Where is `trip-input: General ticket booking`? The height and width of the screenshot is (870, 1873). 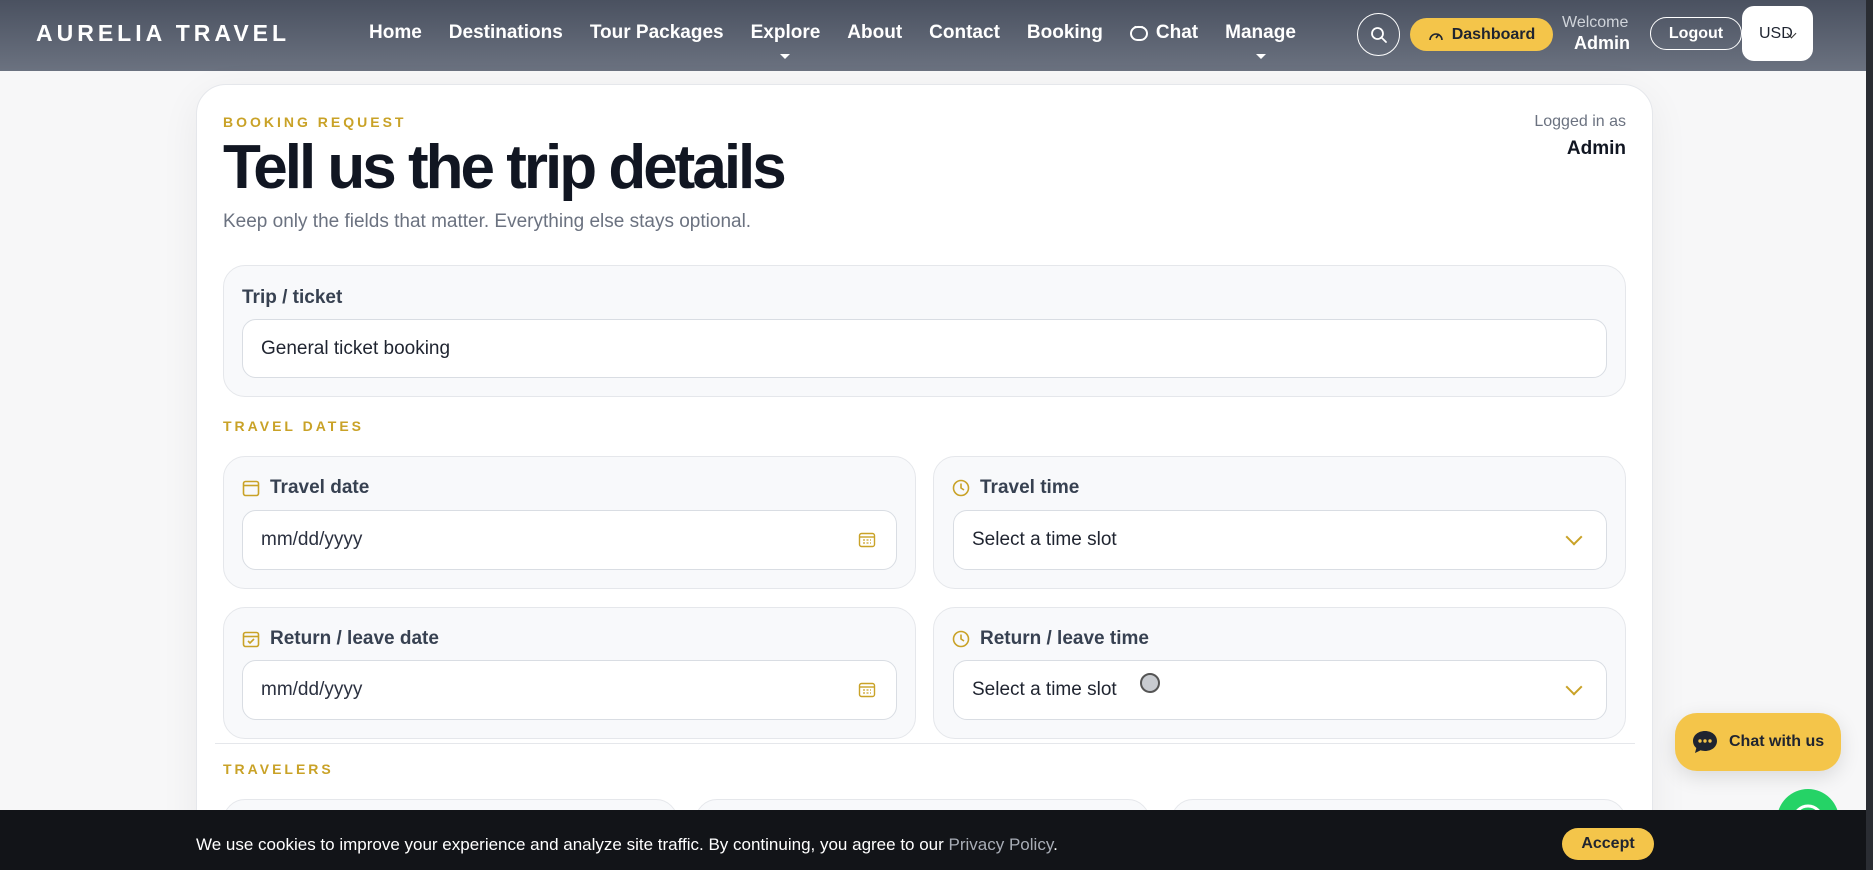 trip-input: General ticket booking is located at coordinates (924, 348).